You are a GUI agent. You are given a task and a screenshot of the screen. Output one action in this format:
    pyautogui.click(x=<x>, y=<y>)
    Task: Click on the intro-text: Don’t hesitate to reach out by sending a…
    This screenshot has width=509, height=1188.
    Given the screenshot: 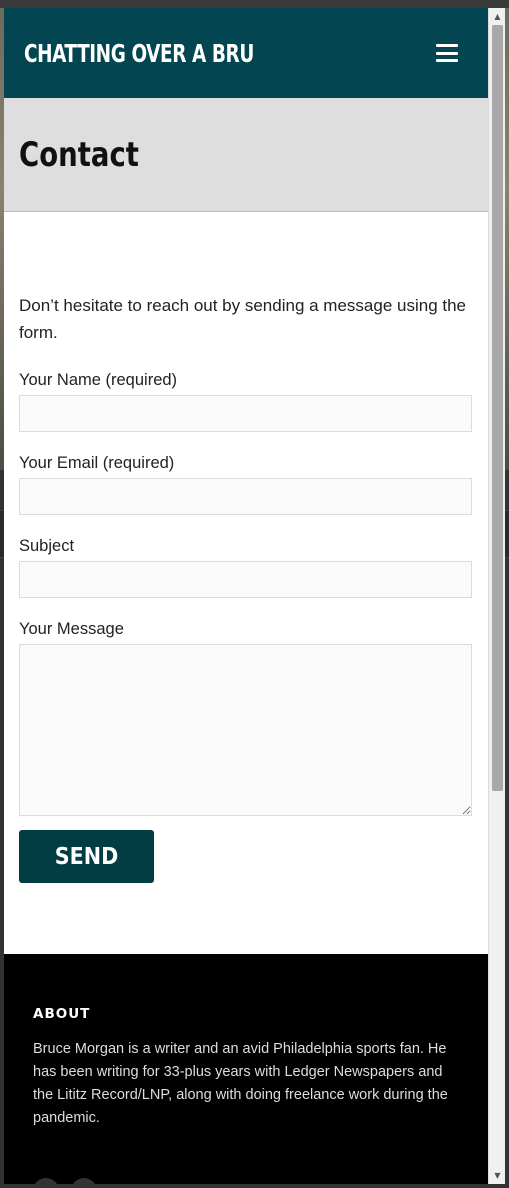 What is the action you would take?
    pyautogui.click(x=243, y=319)
    